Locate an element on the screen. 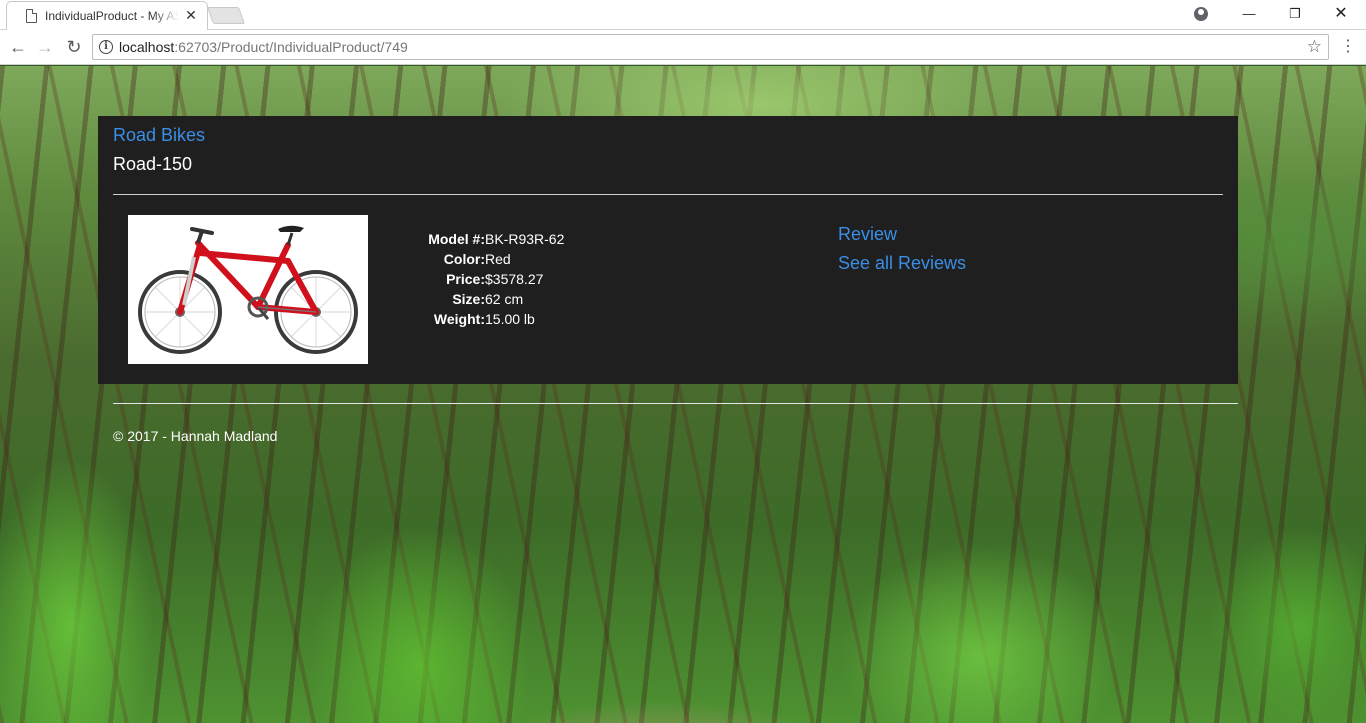 The height and width of the screenshot is (723, 1366). spec-value: 15.00 lb is located at coordinates (510, 319).